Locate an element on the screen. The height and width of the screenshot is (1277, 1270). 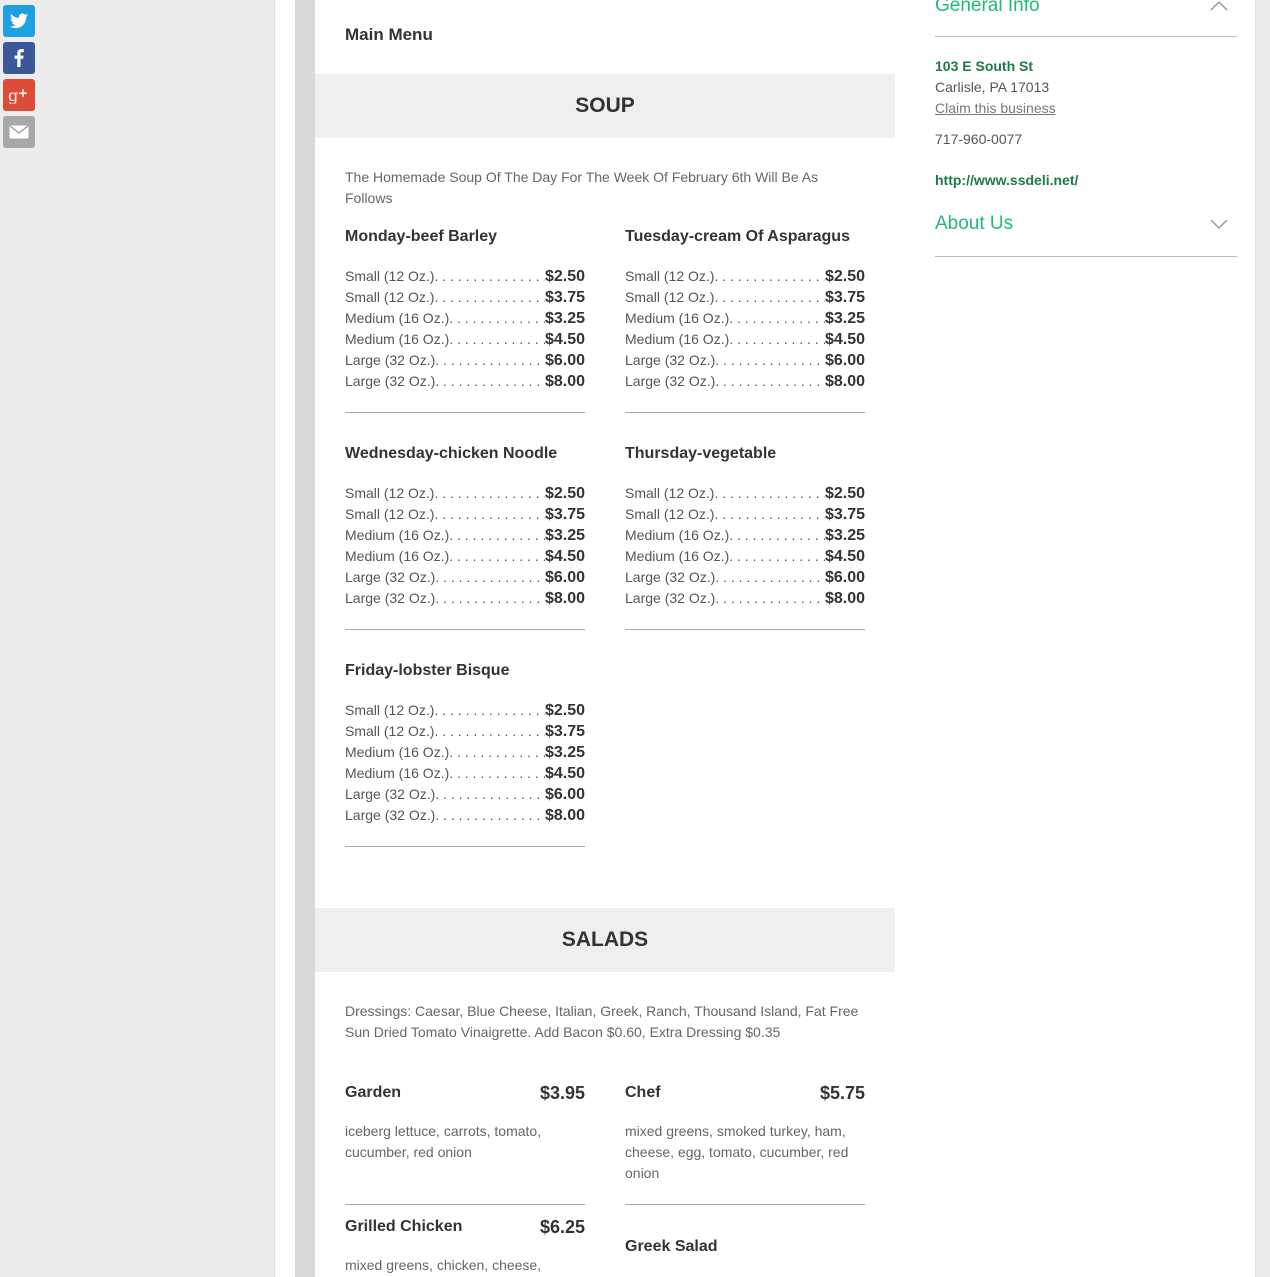
item-name: Garden is located at coordinates (373, 1092).